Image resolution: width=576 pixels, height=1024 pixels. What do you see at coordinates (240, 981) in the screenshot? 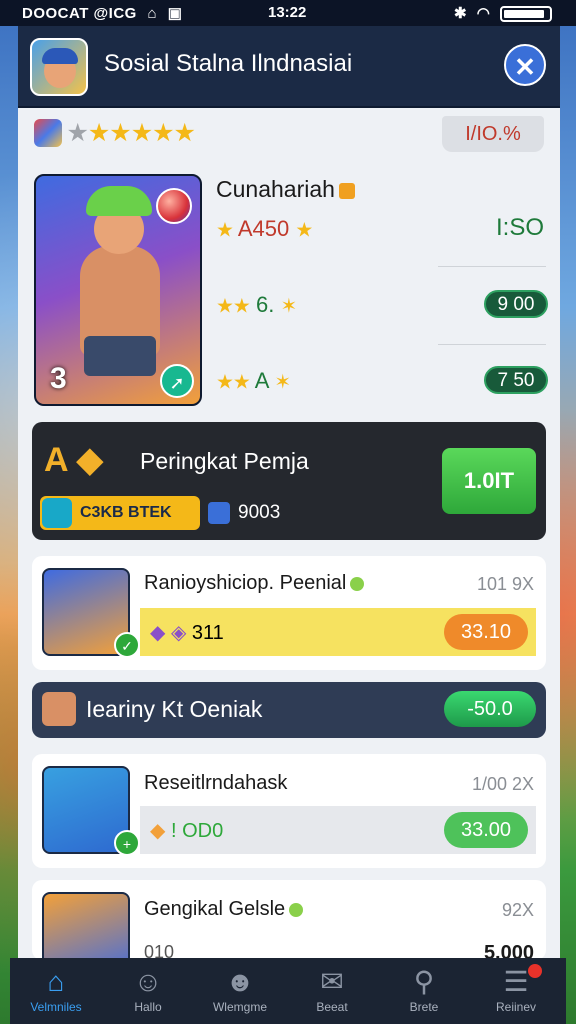
I see `cat-icon: ☻` at bounding box center [240, 981].